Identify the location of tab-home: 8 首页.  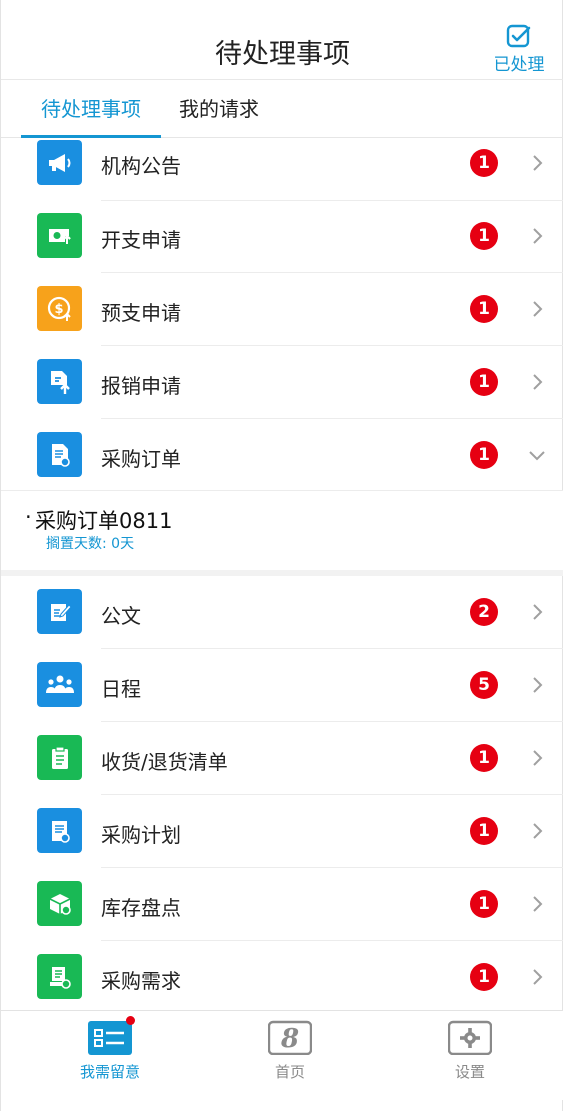
(290, 1050).